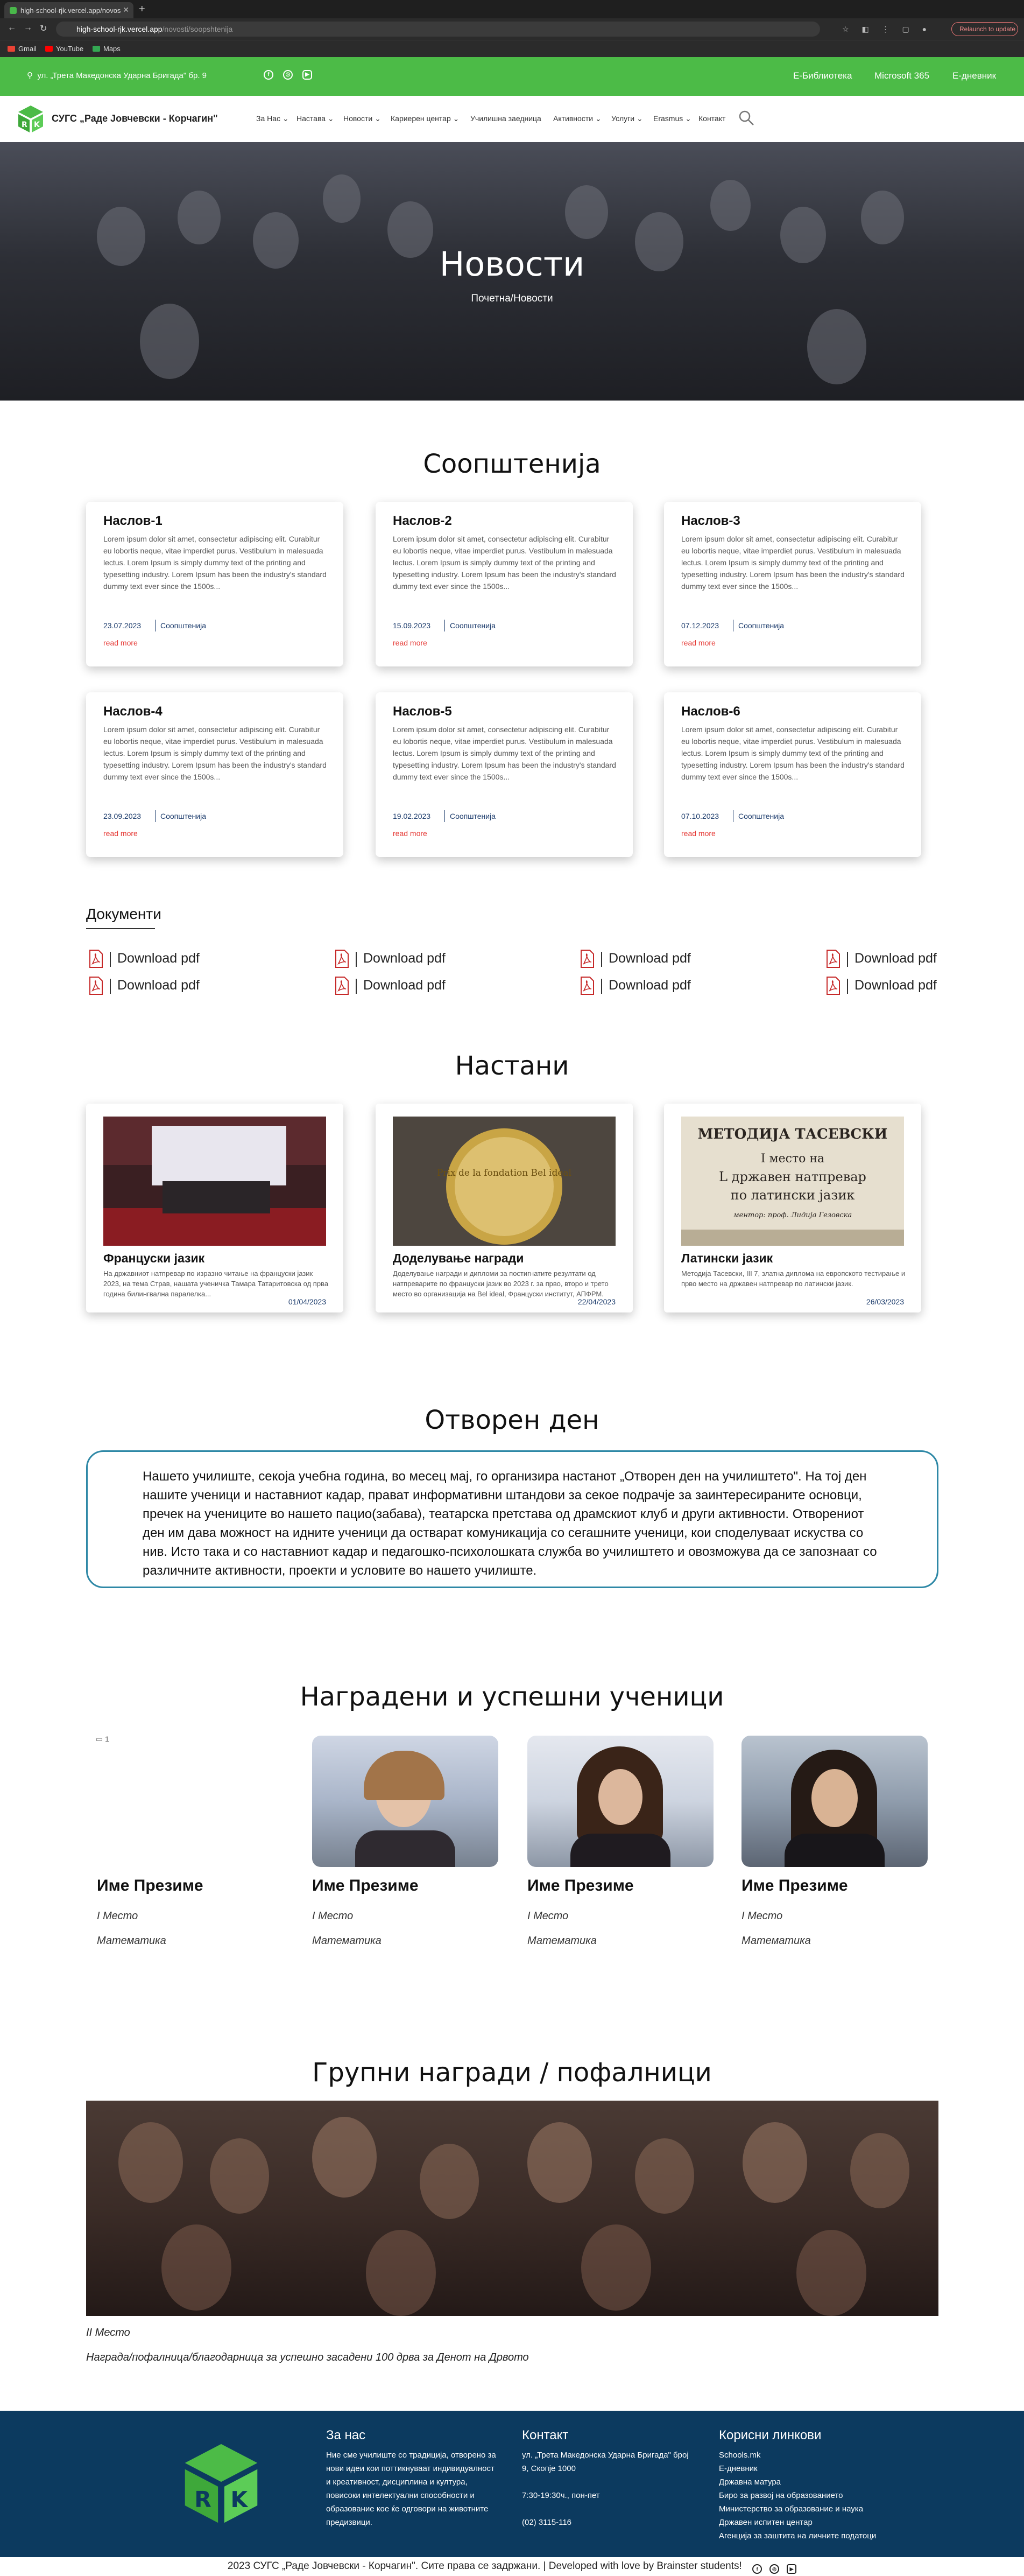  I want to click on search-icon, so click(746, 118).